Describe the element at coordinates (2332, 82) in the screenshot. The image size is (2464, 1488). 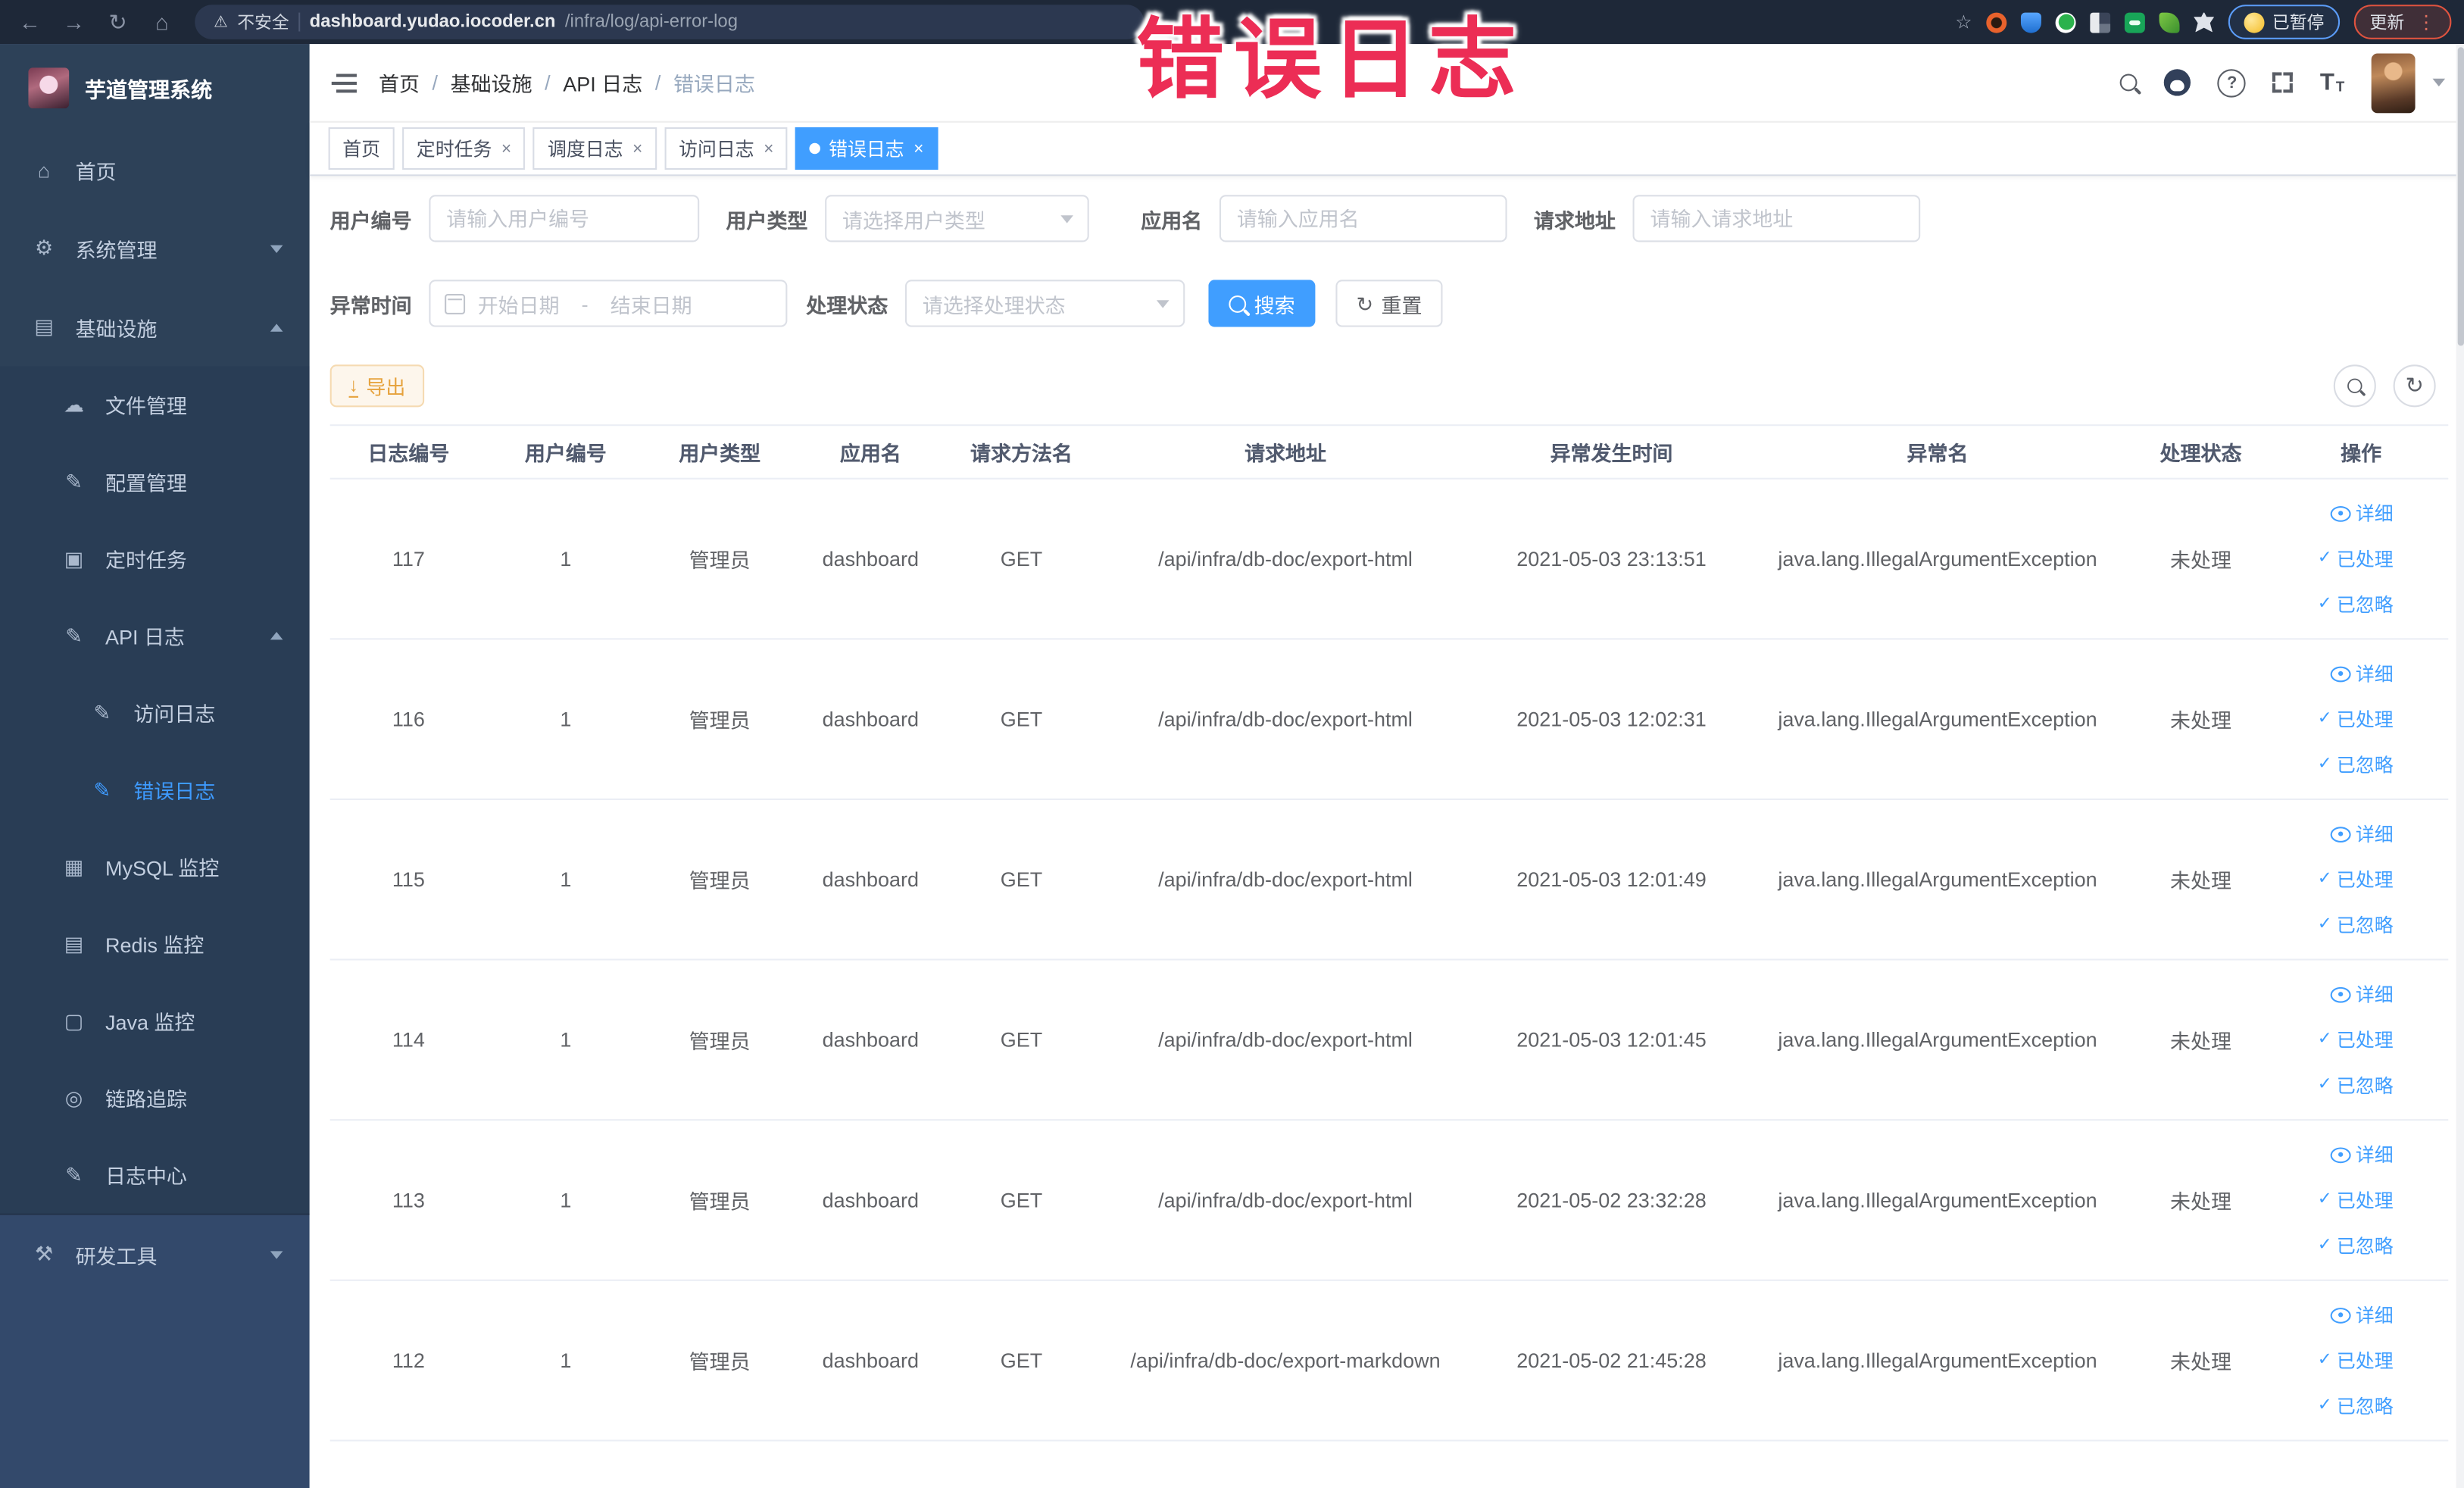
I see `font-size-icon: TT` at that location.